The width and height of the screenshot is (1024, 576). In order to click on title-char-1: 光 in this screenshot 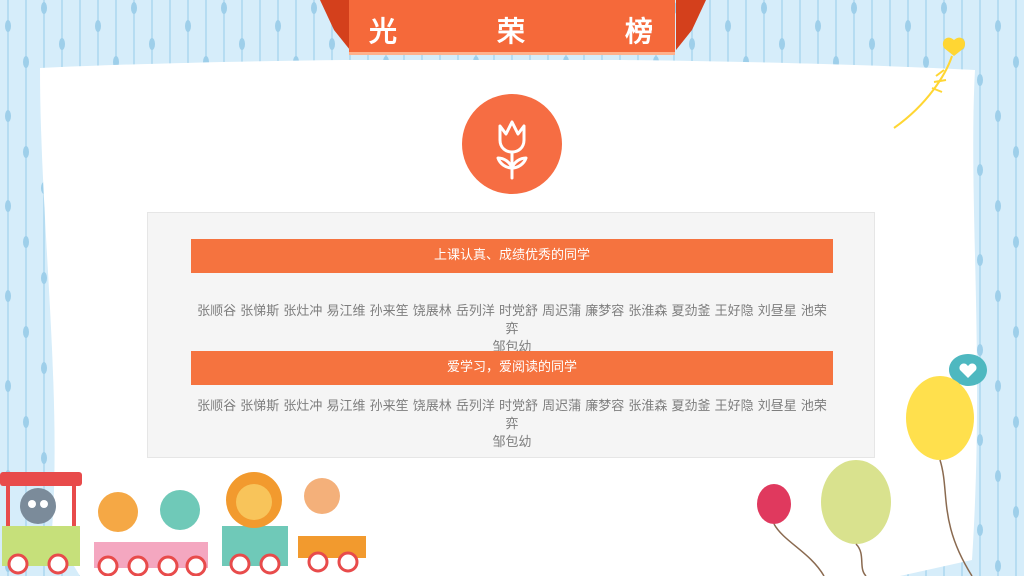, I will do `click(383, 31)`.